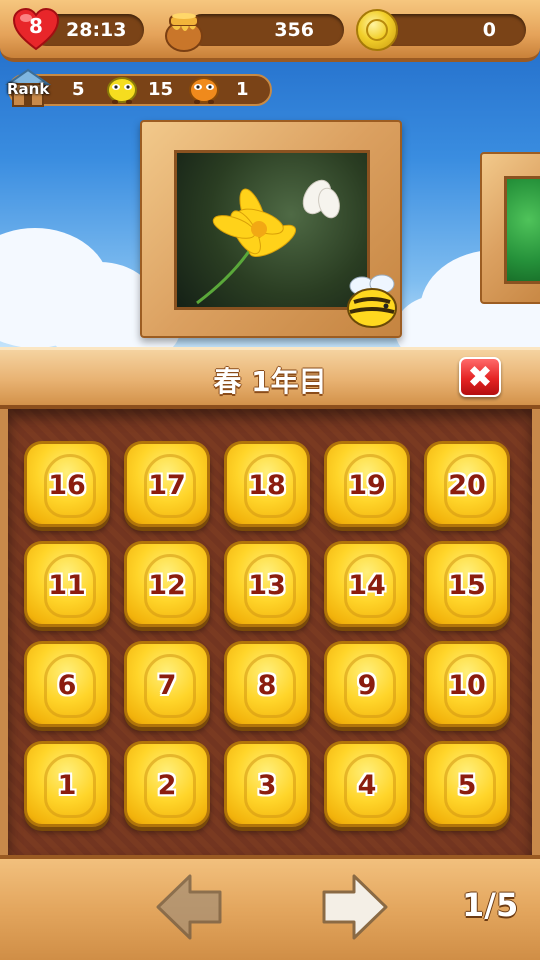 The height and width of the screenshot is (960, 540). Describe the element at coordinates (161, 89) in the screenshot. I see `yellow-bug-count: 15` at that location.